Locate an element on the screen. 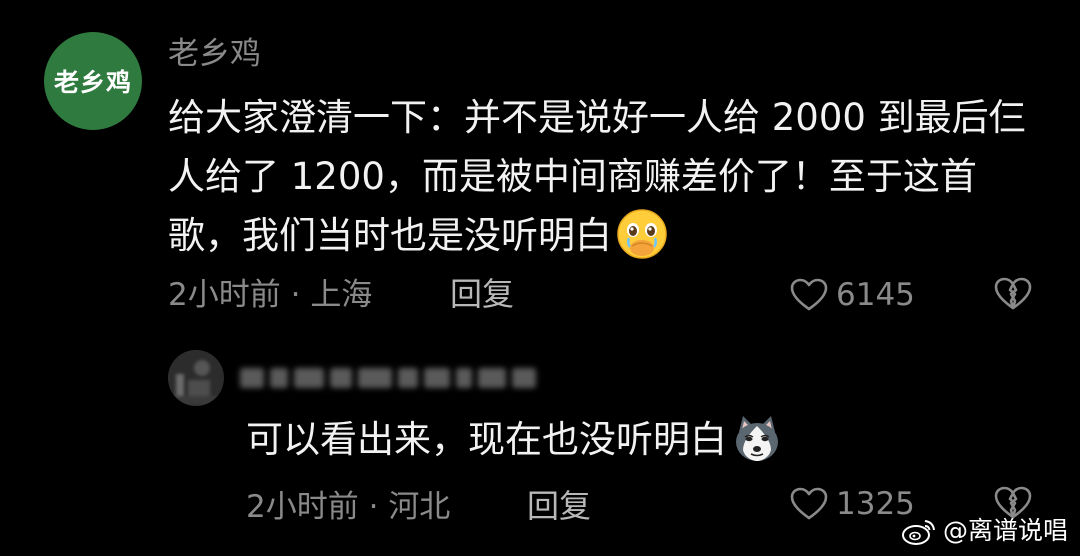 This screenshot has width=1080, height=556. reply-username-blurred is located at coordinates (390, 378).